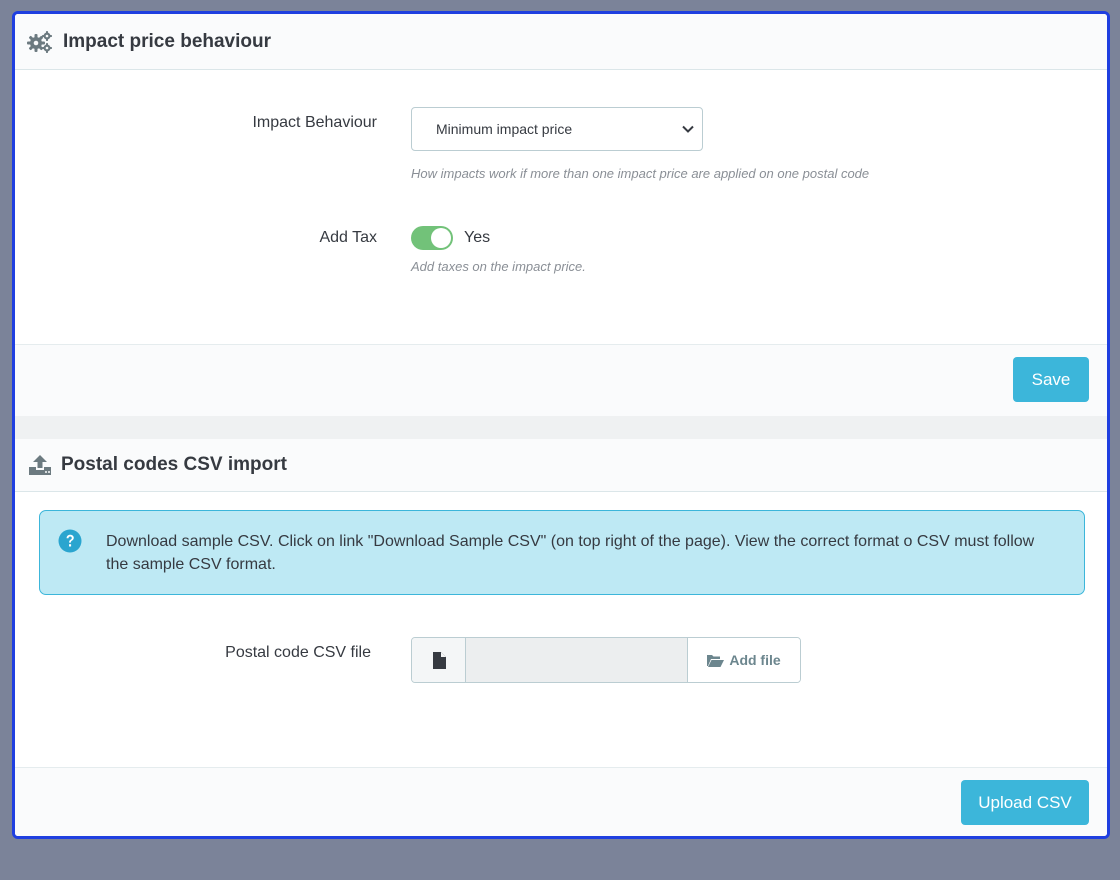  What do you see at coordinates (716, 660) in the screenshot?
I see `folder-open-icon` at bounding box center [716, 660].